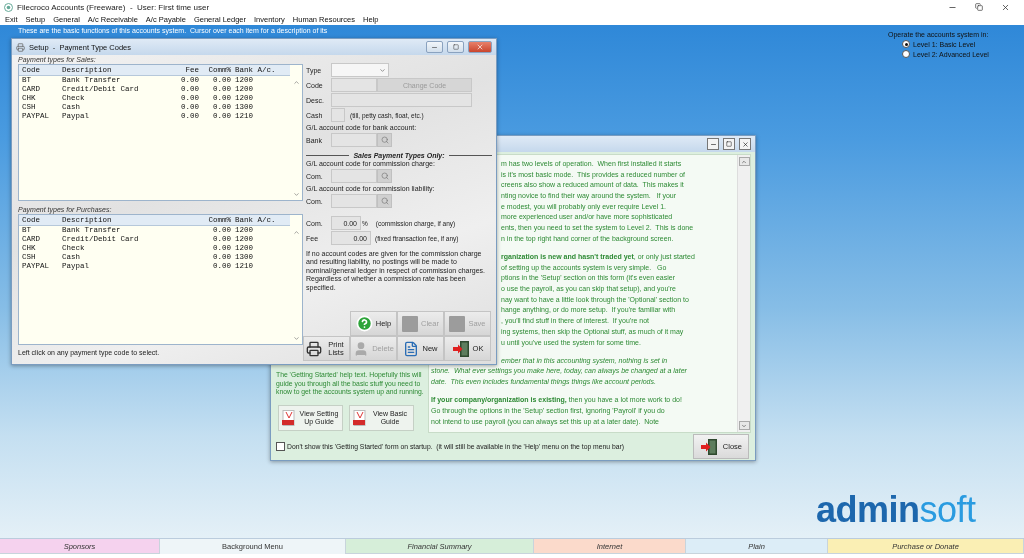 The height and width of the screenshot is (558, 1024). I want to click on printer-icon, so click(314, 348).